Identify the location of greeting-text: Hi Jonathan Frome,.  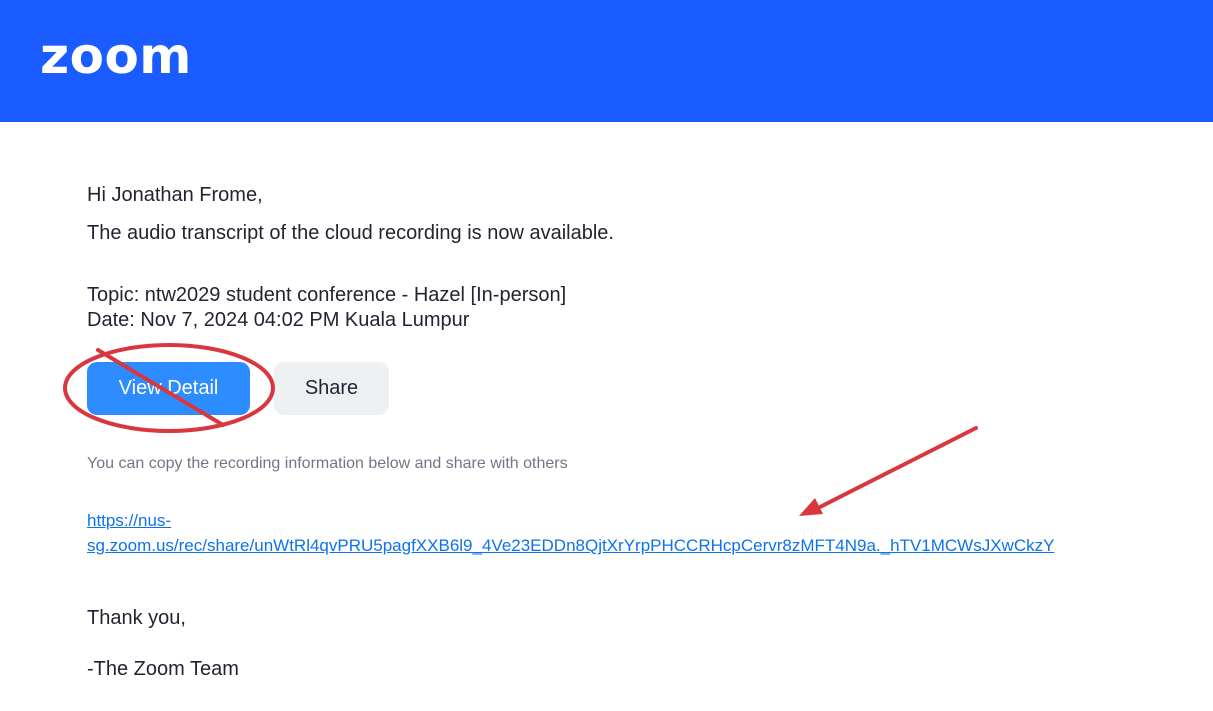
(175, 195).